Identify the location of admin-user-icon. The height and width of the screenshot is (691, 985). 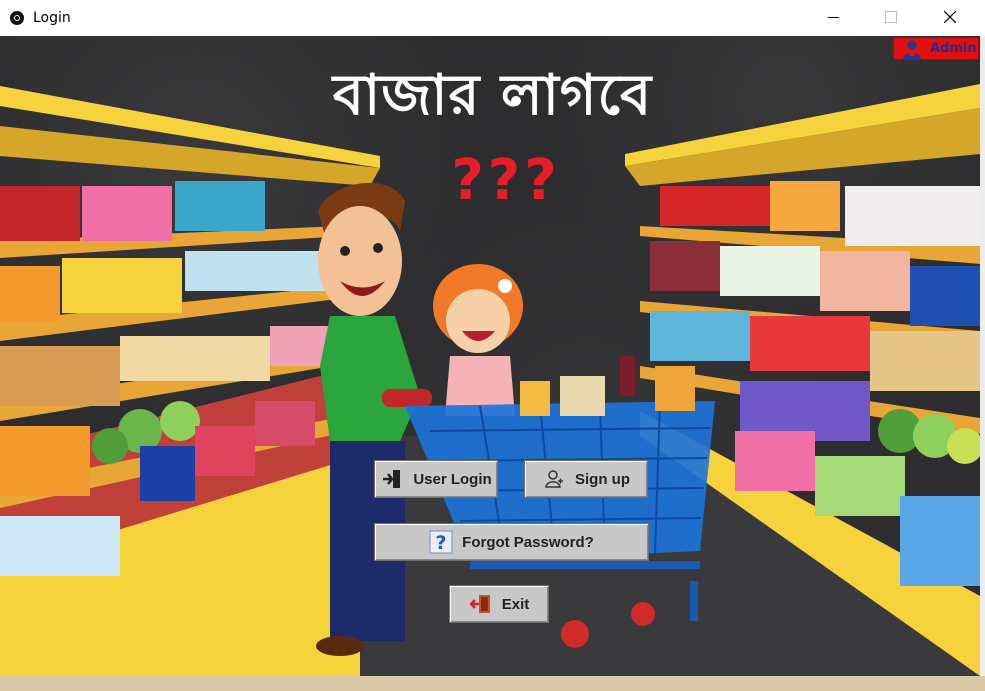
(912, 49).